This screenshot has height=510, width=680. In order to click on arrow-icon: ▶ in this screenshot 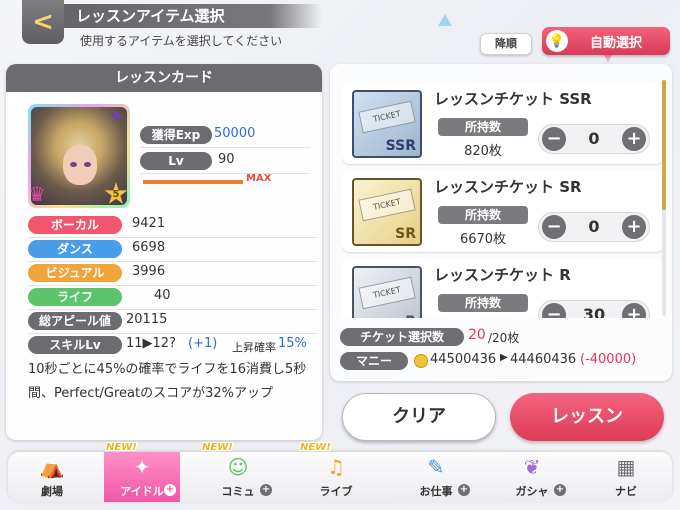, I will do `click(504, 357)`.